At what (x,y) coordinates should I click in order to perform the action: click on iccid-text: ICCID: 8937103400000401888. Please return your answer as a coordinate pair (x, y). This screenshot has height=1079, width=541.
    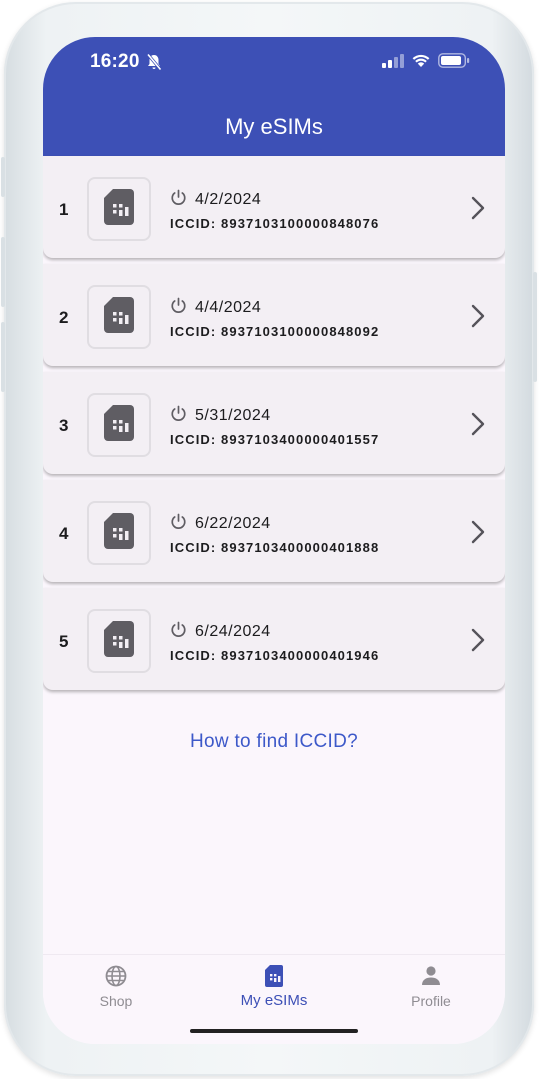
    Looking at the image, I should click on (275, 547).